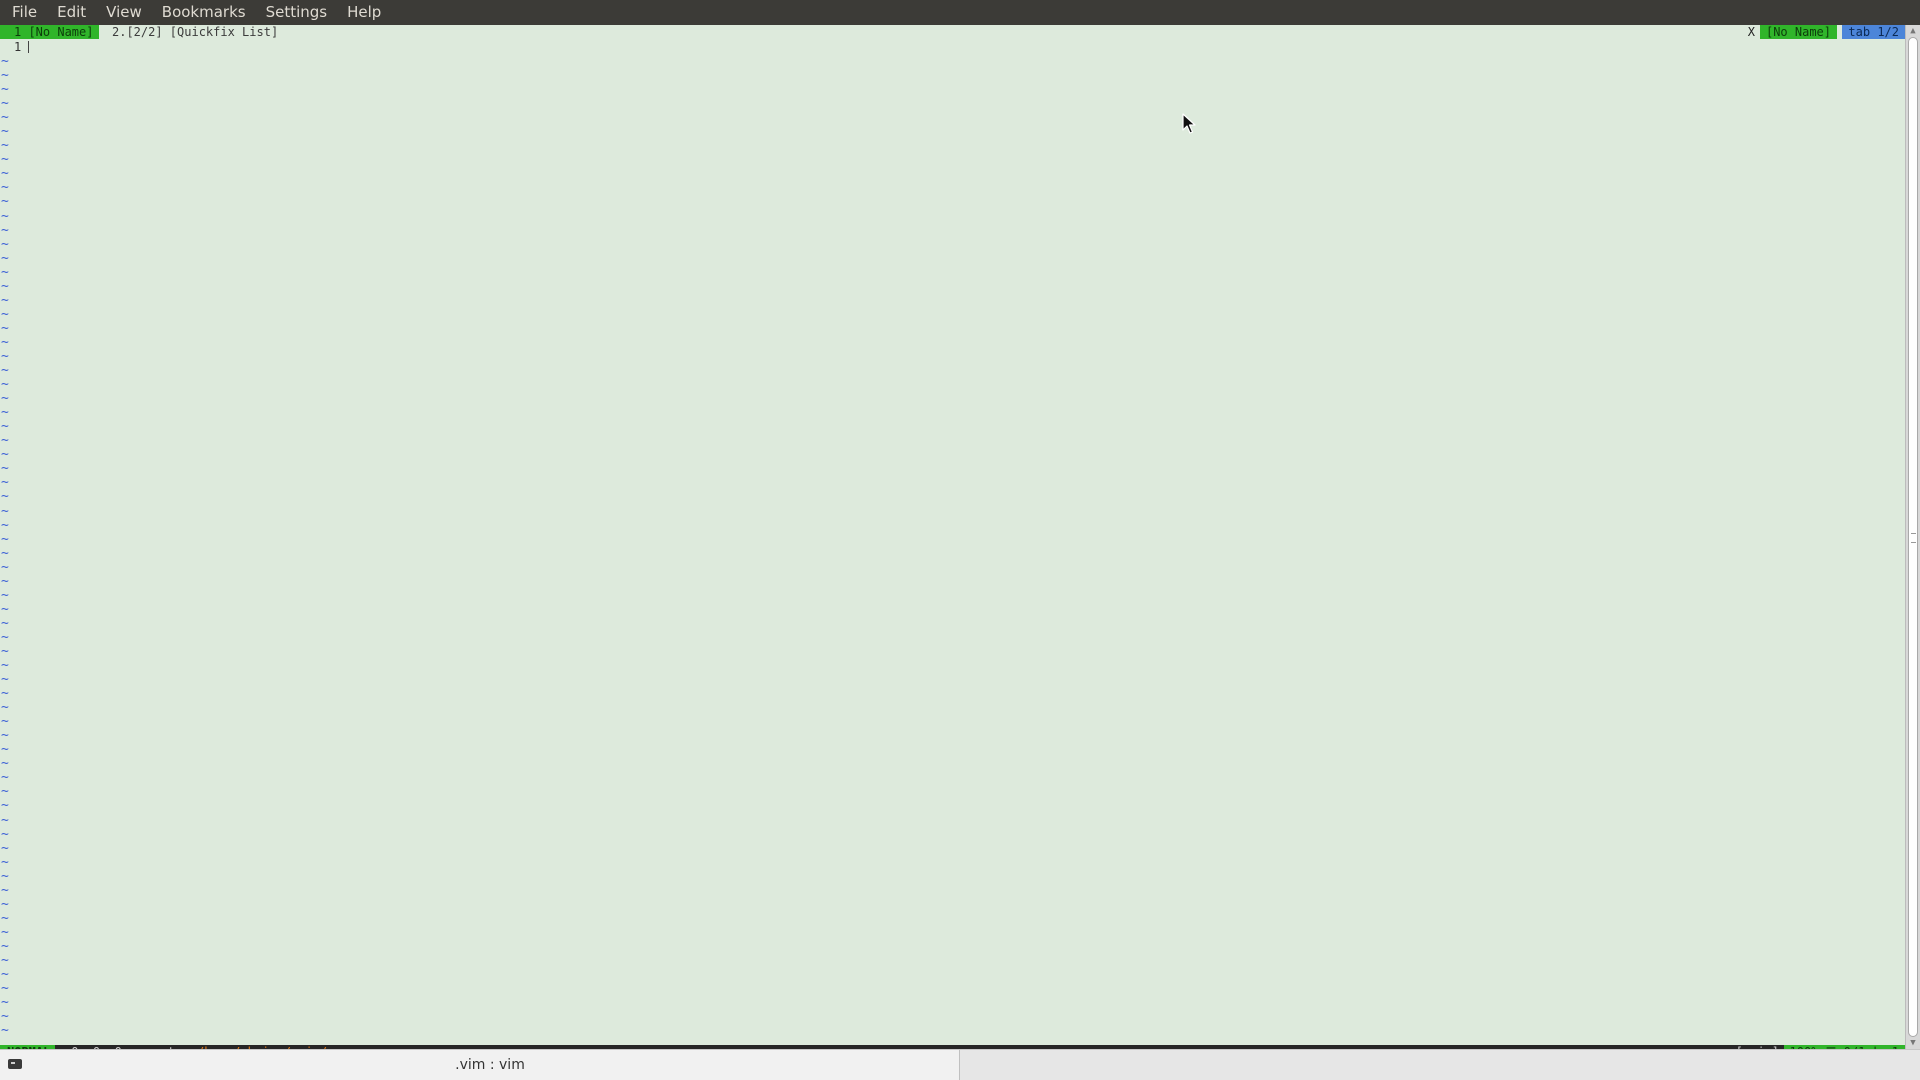 This screenshot has height=1080, width=1920. I want to click on vim-tab-buffer-name: [No Name], so click(1798, 32).